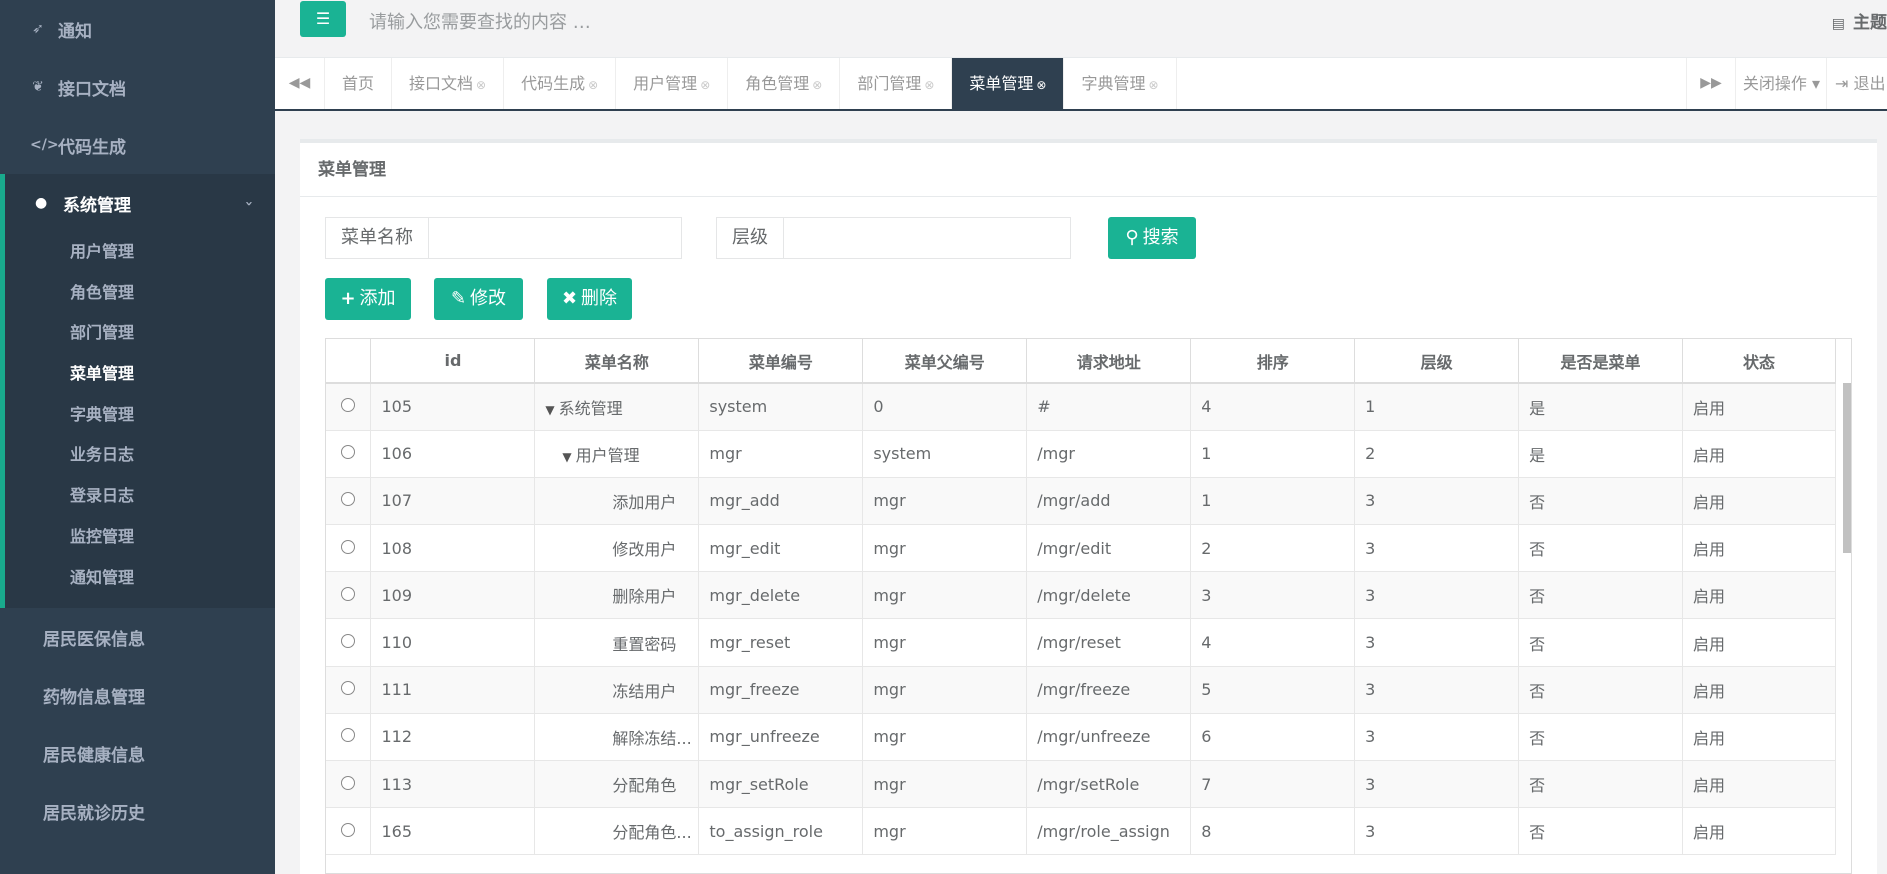 Image resolution: width=1887 pixels, height=874 pixels. I want to click on sort-cell: 1, so click(1273, 501).